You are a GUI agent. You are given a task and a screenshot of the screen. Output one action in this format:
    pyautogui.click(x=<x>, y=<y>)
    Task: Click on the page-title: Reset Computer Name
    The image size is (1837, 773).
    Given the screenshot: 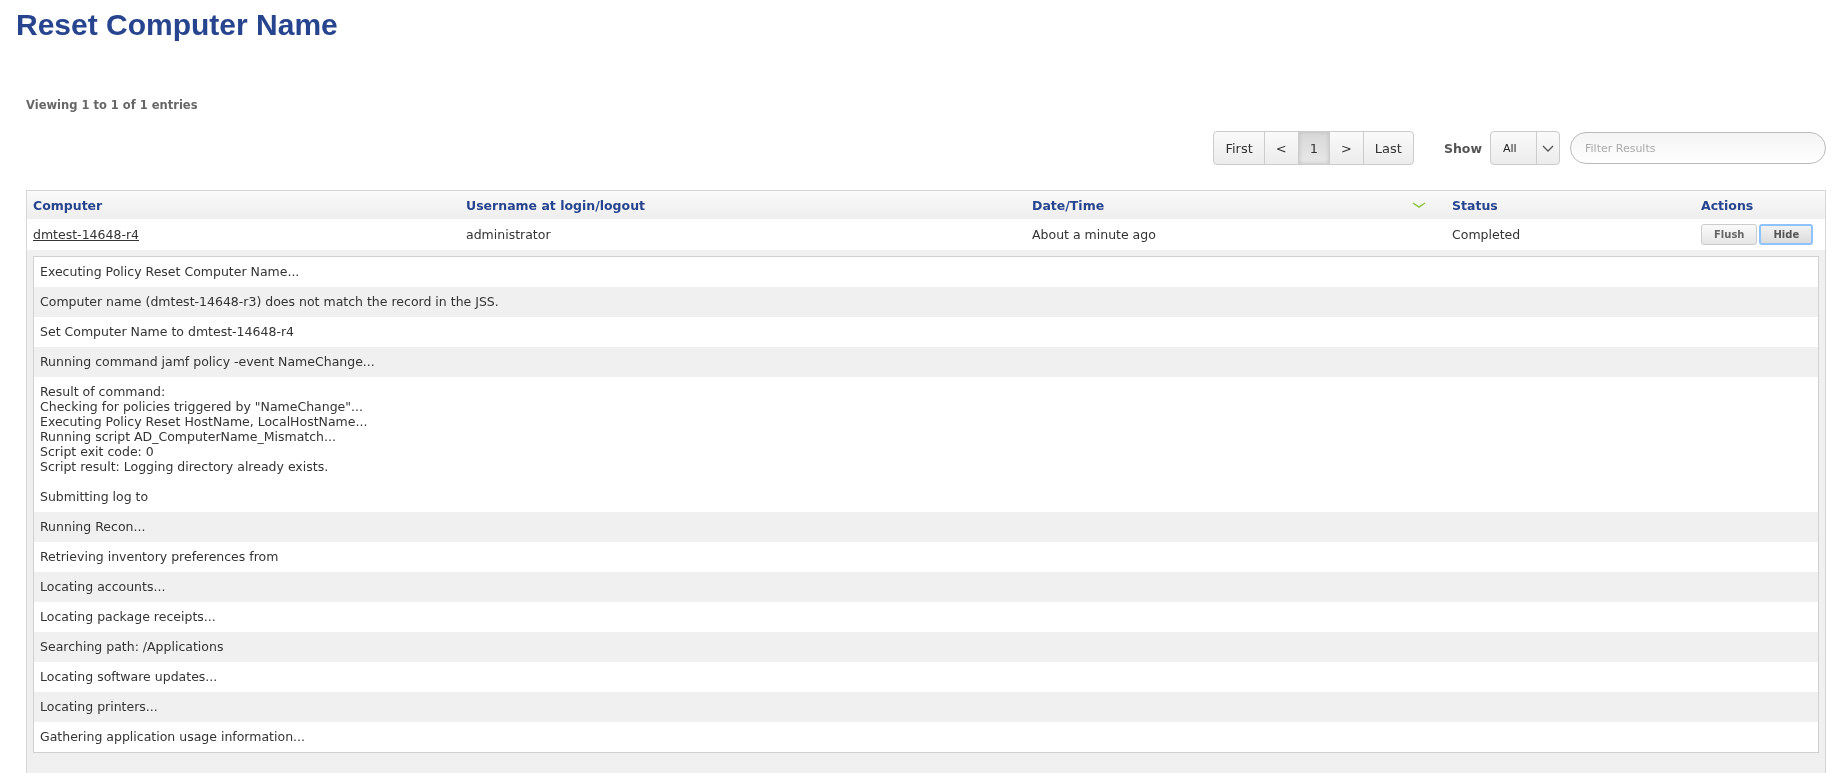 What is the action you would take?
    pyautogui.click(x=177, y=25)
    